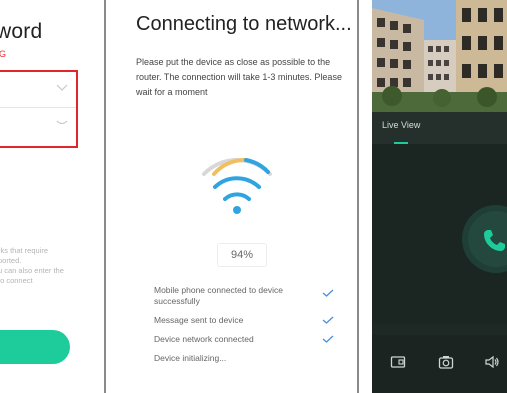  What do you see at coordinates (24, 250) in the screenshot?
I see `note-line: rks that require` at bounding box center [24, 250].